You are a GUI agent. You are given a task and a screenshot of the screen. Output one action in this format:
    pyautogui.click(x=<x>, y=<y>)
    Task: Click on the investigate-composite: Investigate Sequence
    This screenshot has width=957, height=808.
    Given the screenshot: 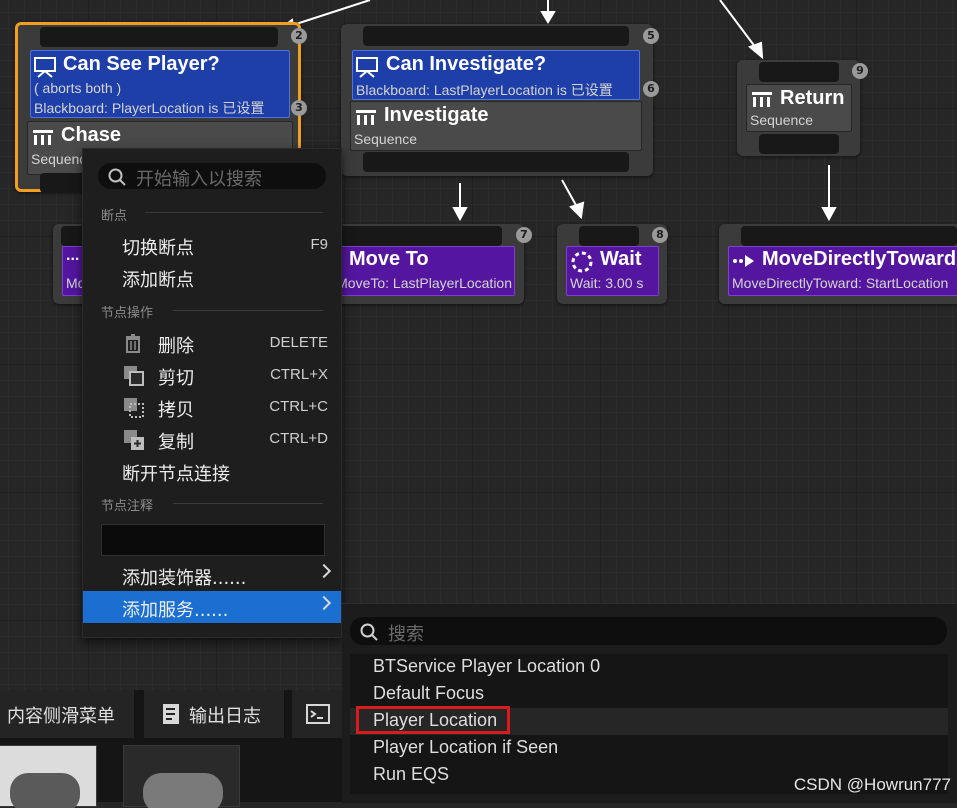 What is the action you would take?
    pyautogui.click(x=496, y=126)
    